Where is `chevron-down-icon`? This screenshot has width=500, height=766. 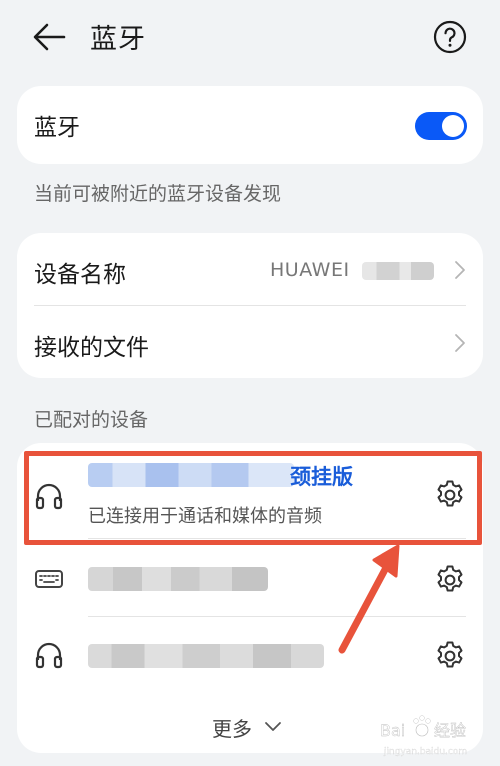
chevron-down-icon is located at coordinates (273, 727).